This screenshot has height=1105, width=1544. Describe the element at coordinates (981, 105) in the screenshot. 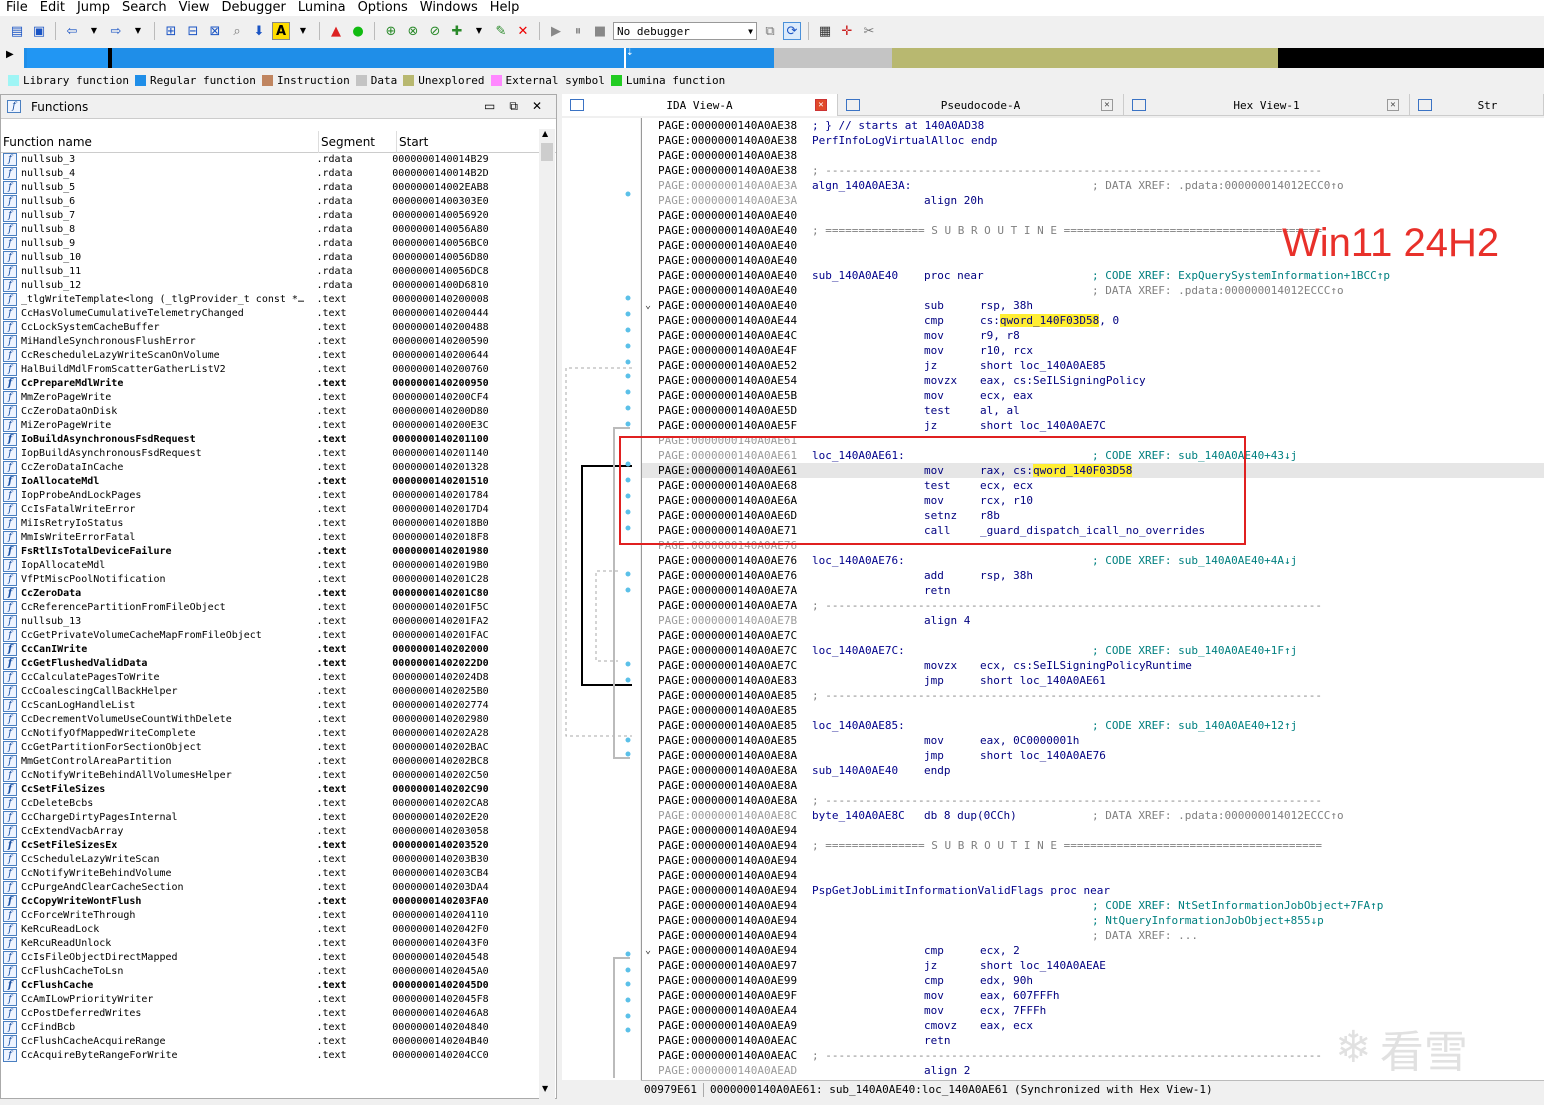

I see `tab-pseudocode-a: Pseudocode-A ✕` at that location.